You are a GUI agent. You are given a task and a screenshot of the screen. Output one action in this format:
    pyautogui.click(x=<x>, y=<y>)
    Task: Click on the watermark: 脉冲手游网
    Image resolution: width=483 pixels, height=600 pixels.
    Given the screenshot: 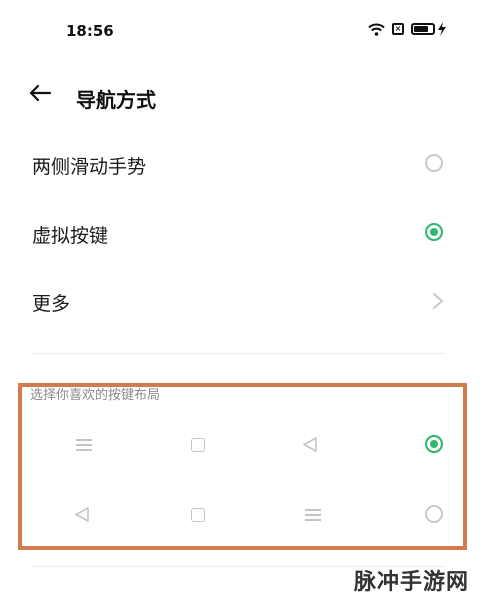 What is the action you would take?
    pyautogui.click(x=411, y=582)
    